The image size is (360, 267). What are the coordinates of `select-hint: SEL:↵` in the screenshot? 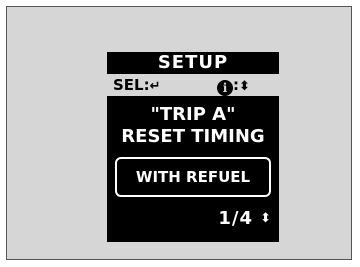 It's located at (137, 86).